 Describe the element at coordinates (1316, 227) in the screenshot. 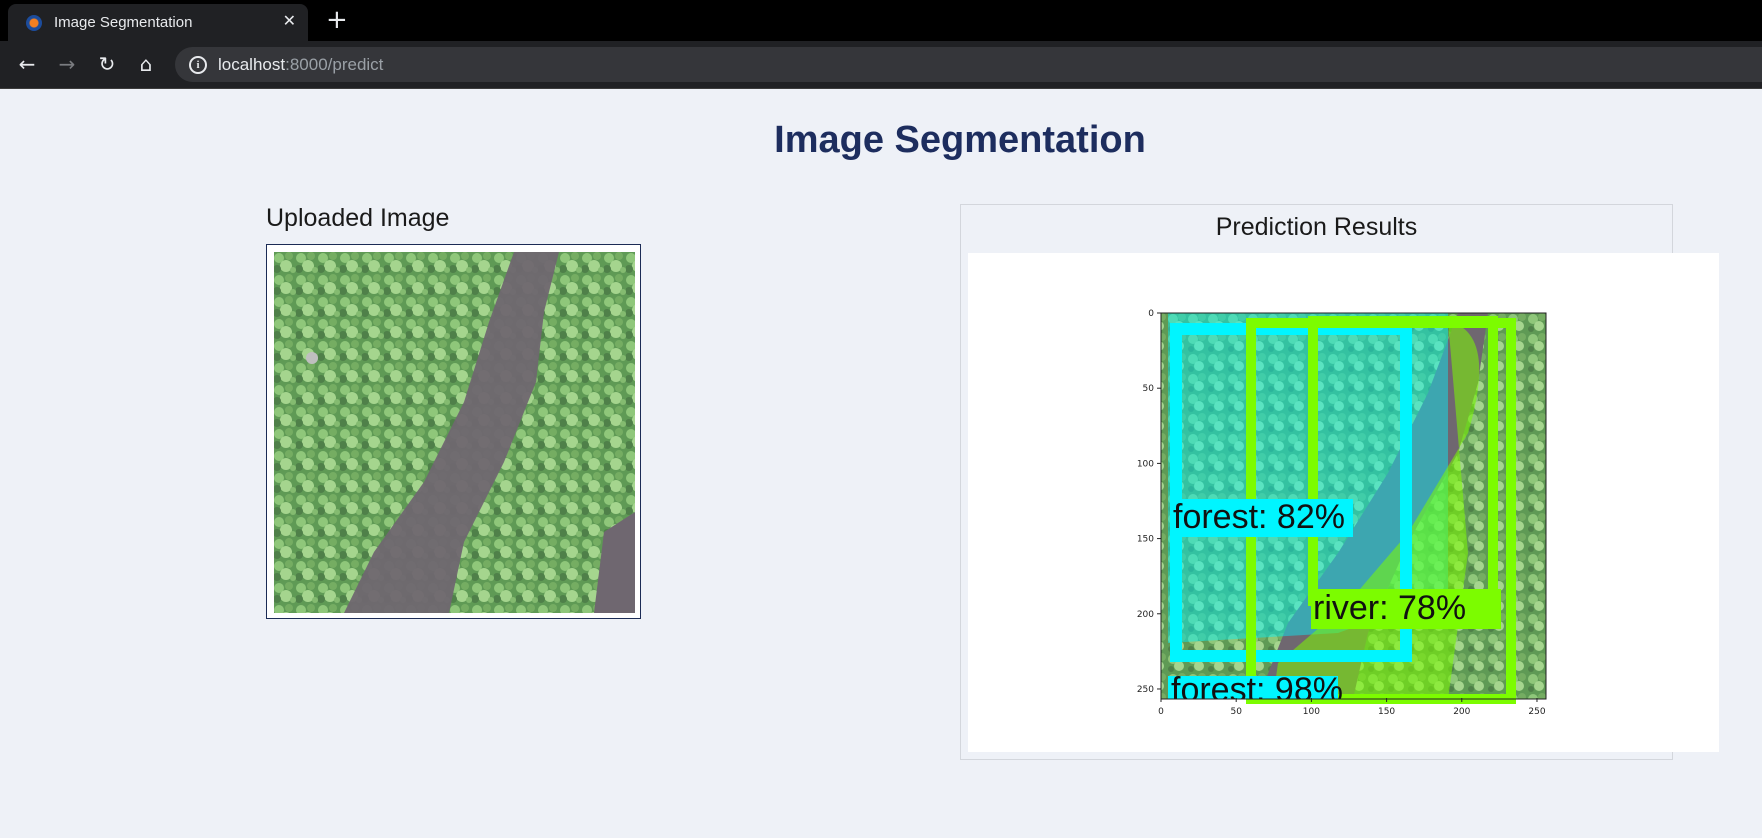

I see `prediction-results-heading: Prediction Results` at that location.